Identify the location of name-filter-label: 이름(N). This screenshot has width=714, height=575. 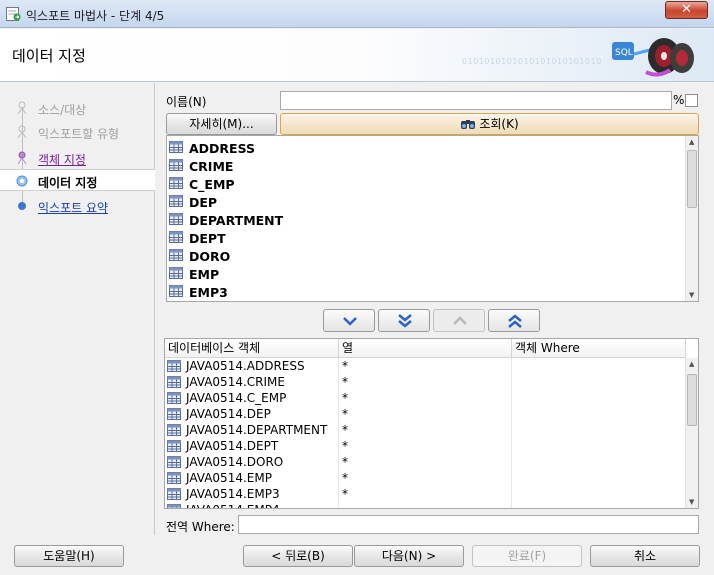
(186, 102).